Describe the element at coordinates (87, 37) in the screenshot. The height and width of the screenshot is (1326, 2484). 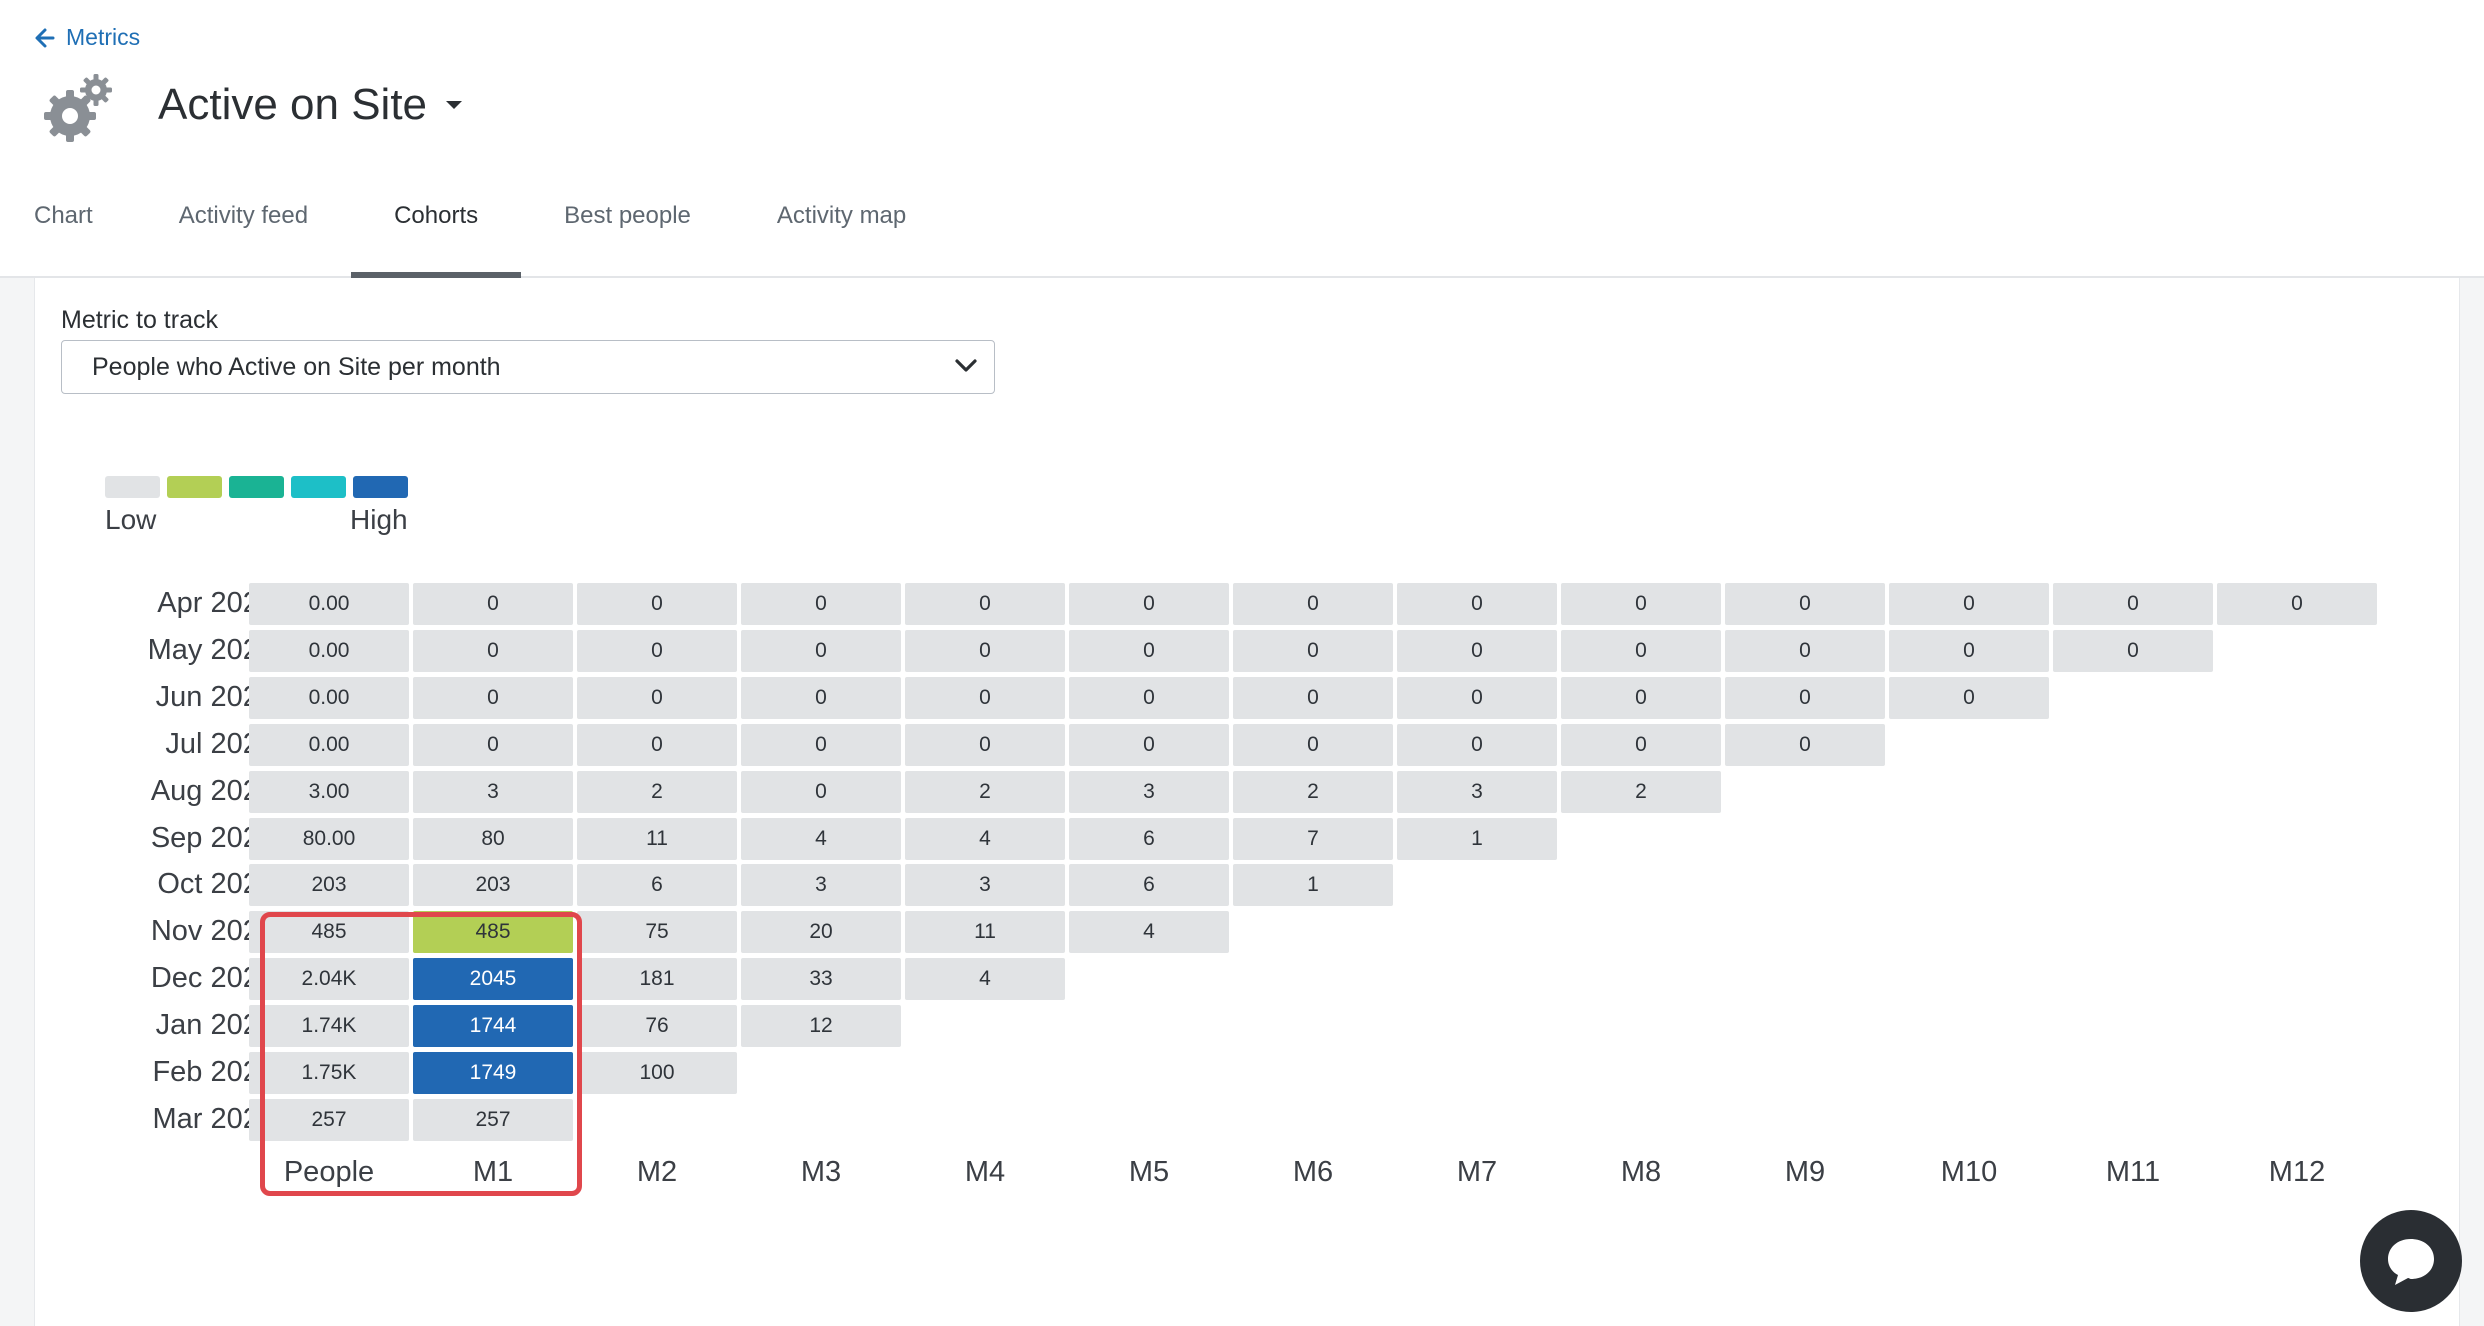
I see `back-to-metrics-link: Metrics` at that location.